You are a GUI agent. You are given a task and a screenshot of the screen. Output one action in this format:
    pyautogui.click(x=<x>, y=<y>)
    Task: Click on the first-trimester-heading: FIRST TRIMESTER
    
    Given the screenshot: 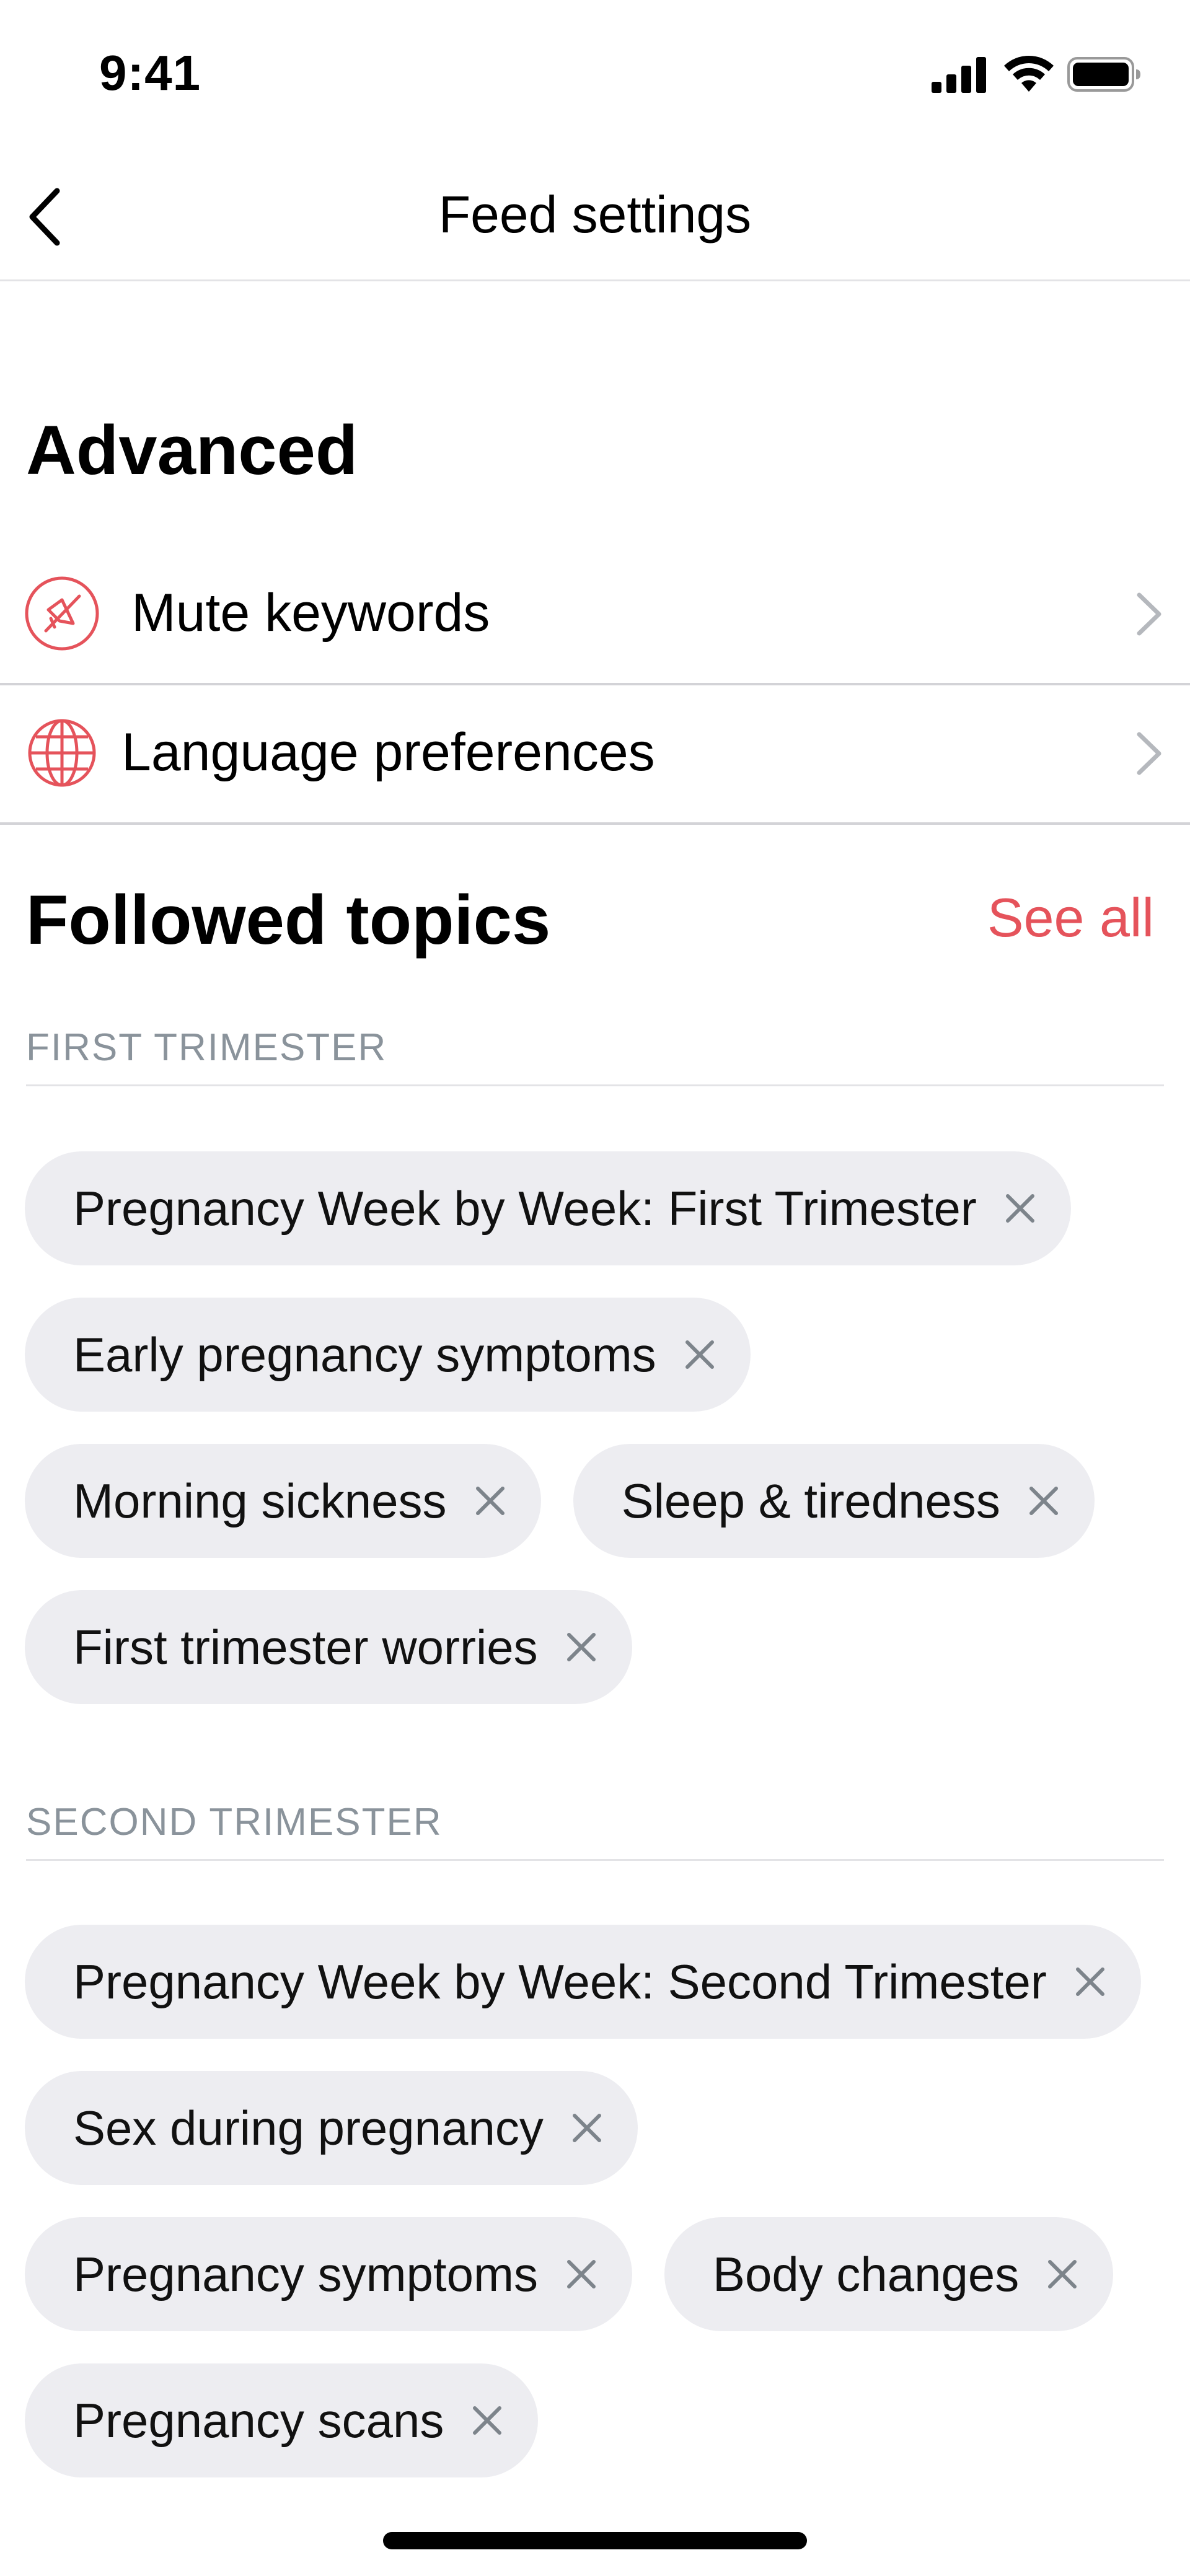 What is the action you would take?
    pyautogui.click(x=595, y=1056)
    